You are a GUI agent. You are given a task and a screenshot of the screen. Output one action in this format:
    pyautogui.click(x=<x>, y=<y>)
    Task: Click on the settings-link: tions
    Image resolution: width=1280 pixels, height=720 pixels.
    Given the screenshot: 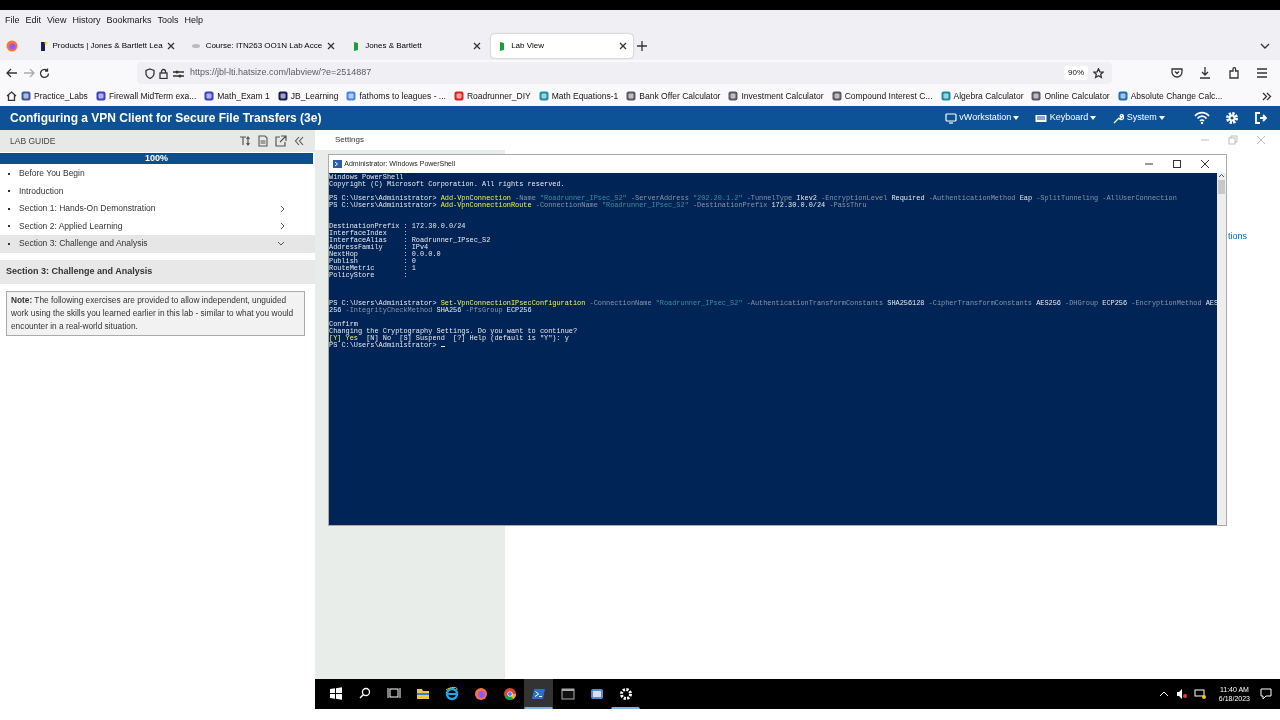 What is the action you would take?
    pyautogui.click(x=1237, y=237)
    